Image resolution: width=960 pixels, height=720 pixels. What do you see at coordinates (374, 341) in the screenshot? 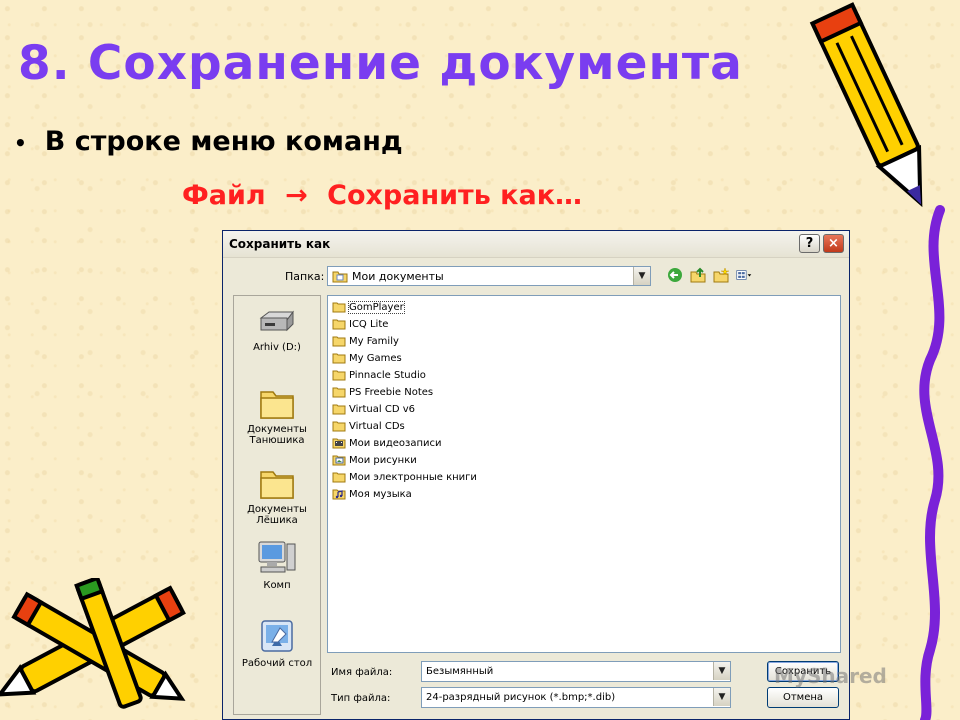
I see `file-name: My Family` at bounding box center [374, 341].